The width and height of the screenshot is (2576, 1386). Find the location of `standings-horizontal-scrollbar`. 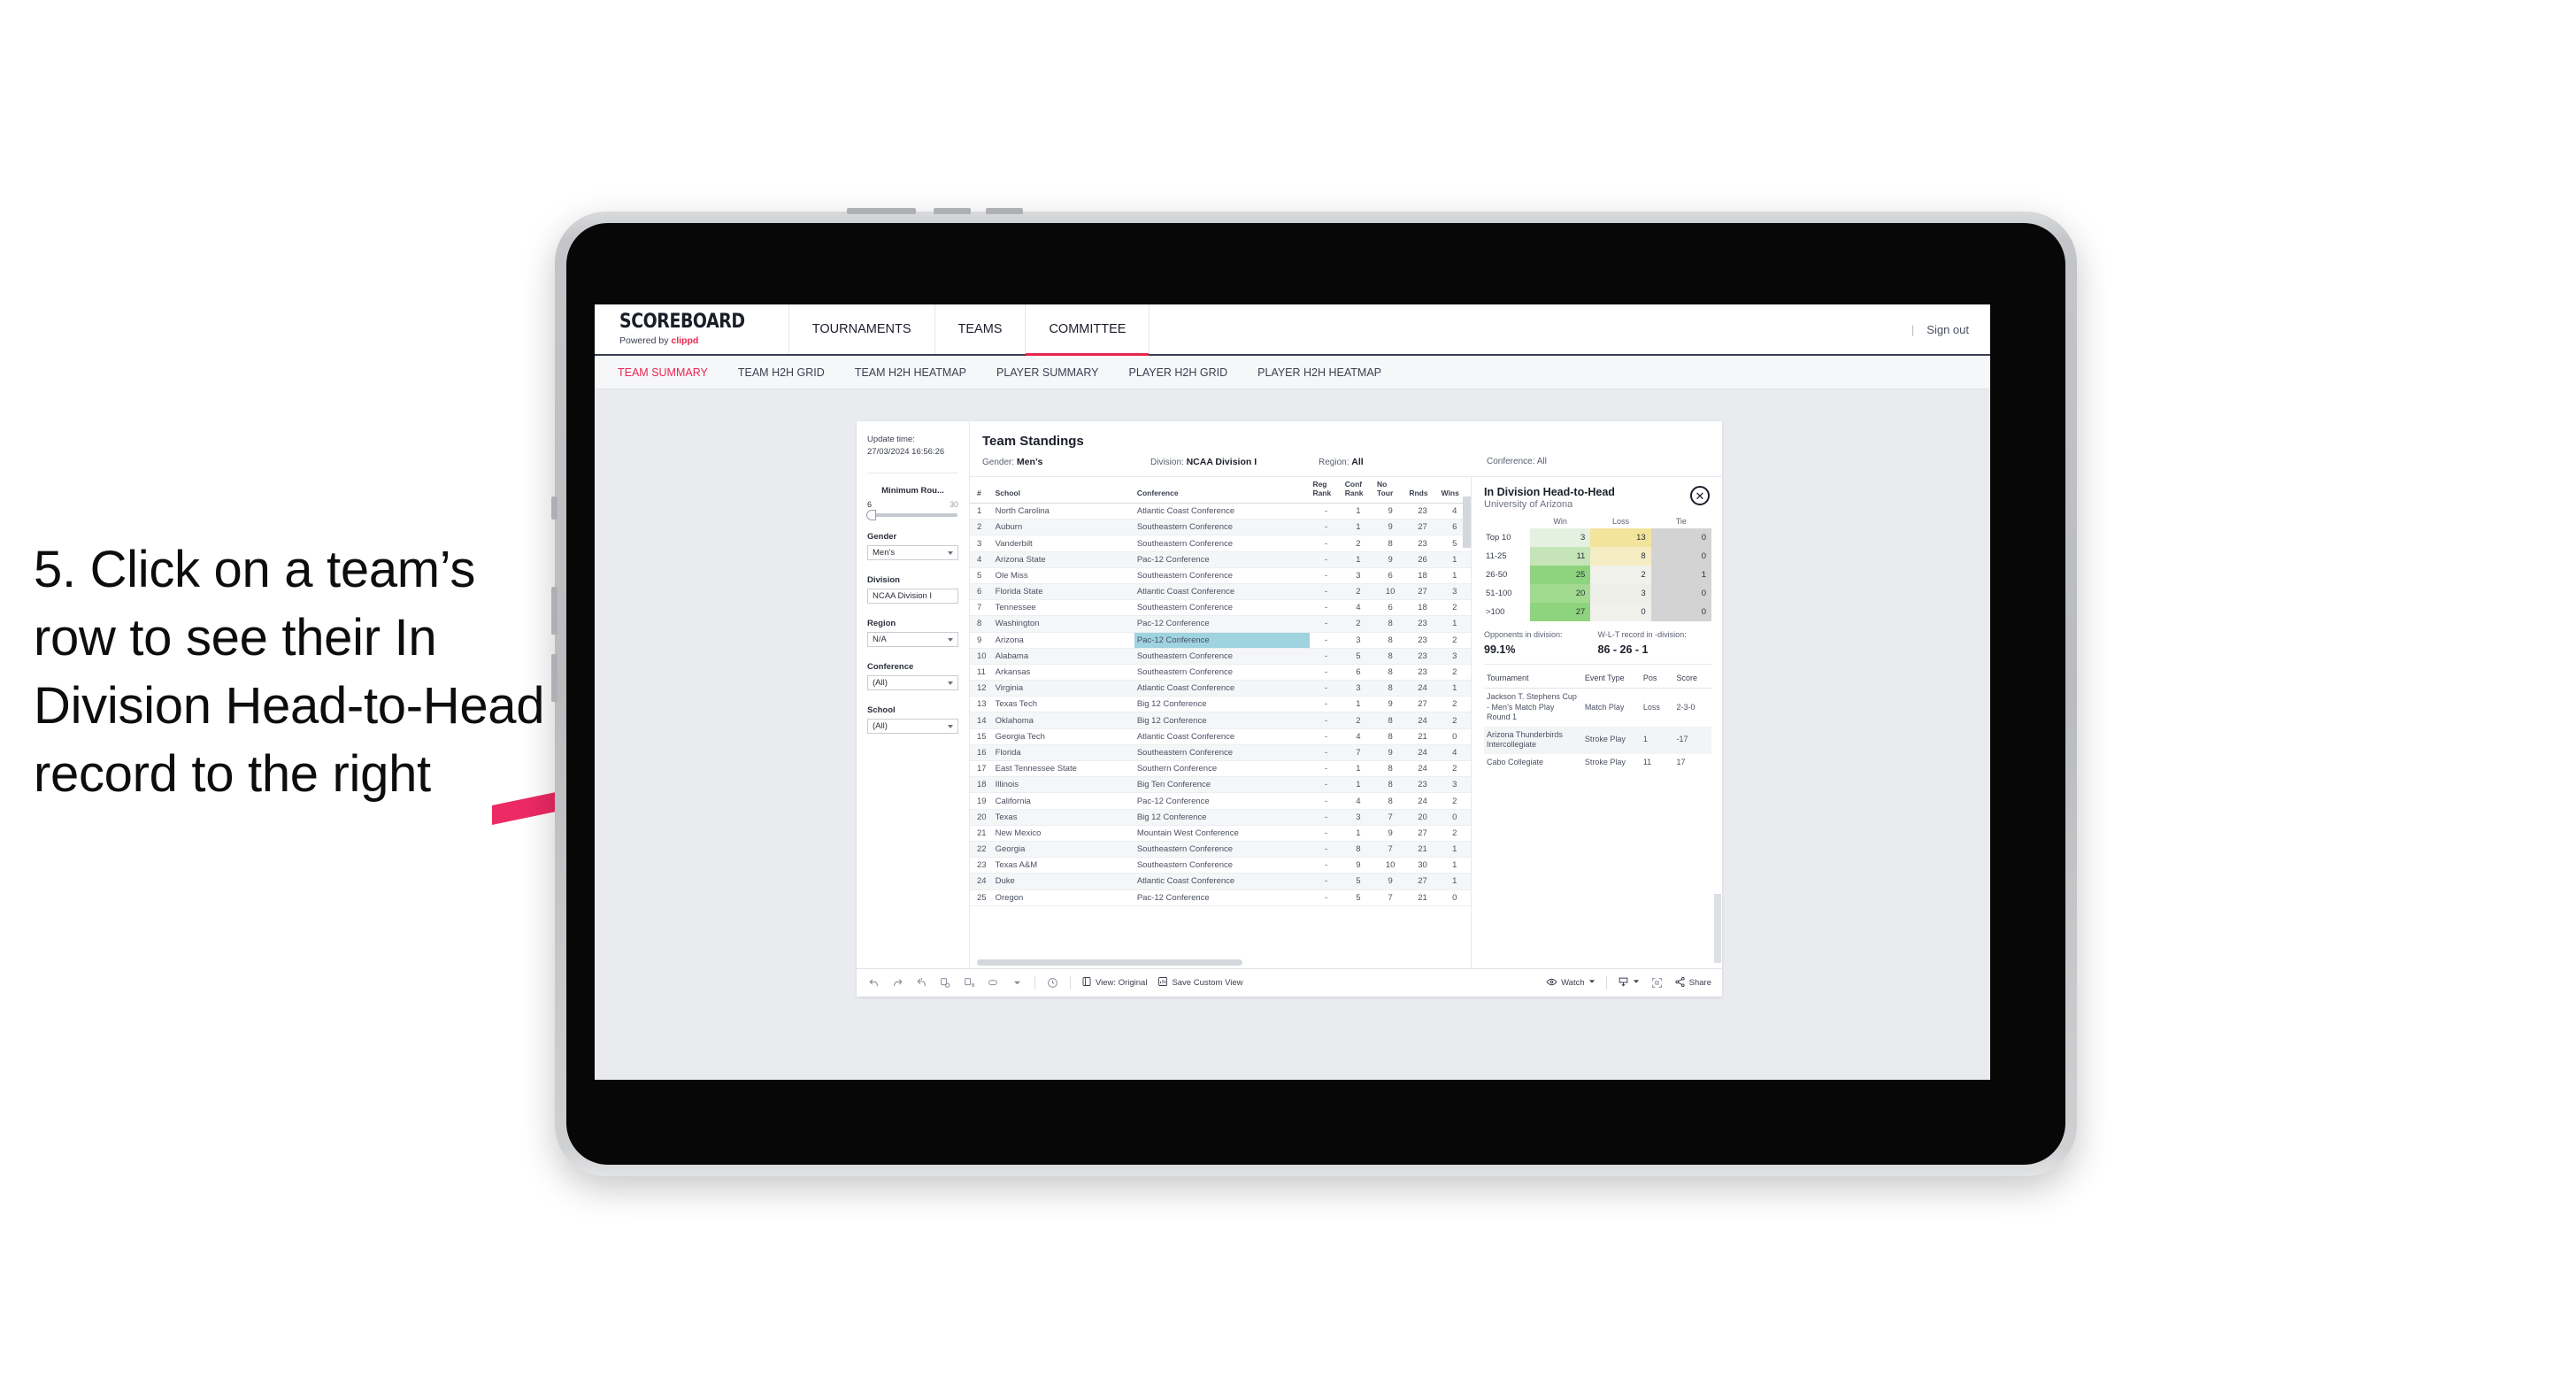

standings-horizontal-scrollbar is located at coordinates (1109, 962).